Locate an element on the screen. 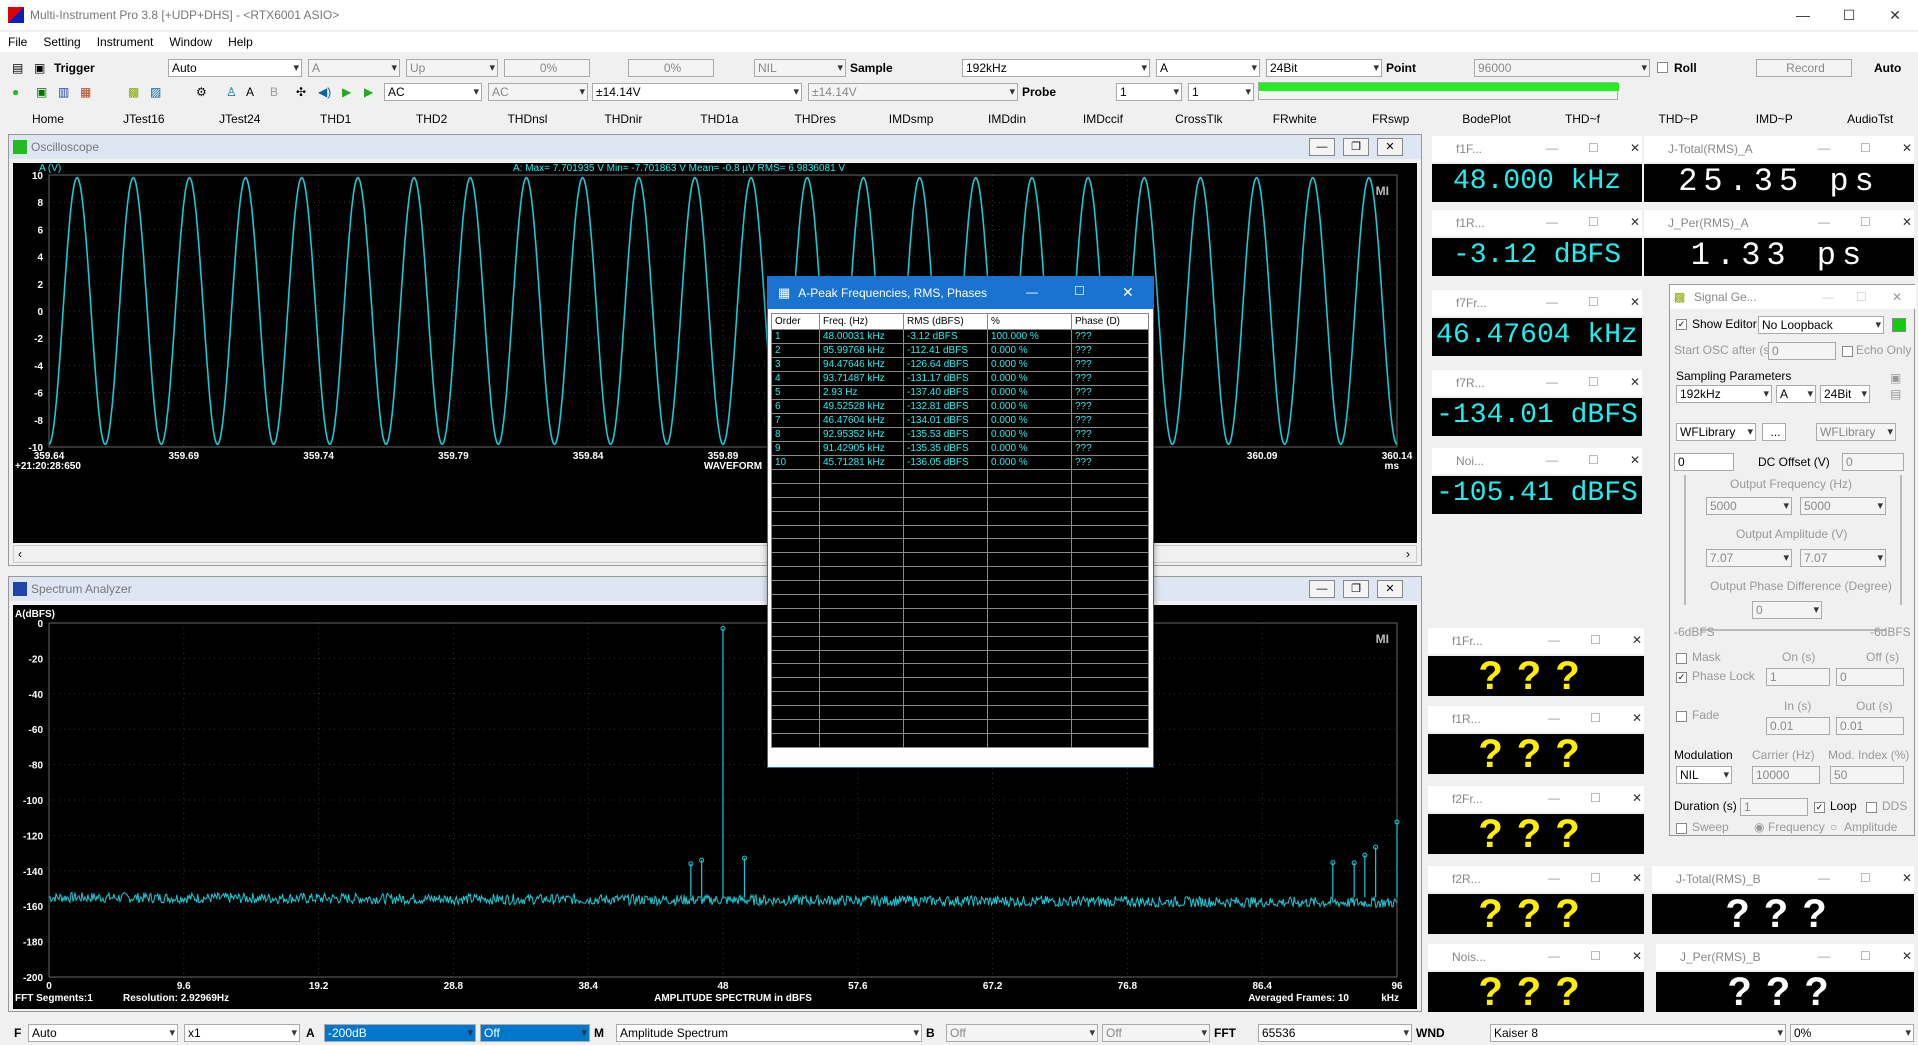 The width and height of the screenshot is (1918, 1045). trigger-edge-select: Up is located at coordinates (452, 68).